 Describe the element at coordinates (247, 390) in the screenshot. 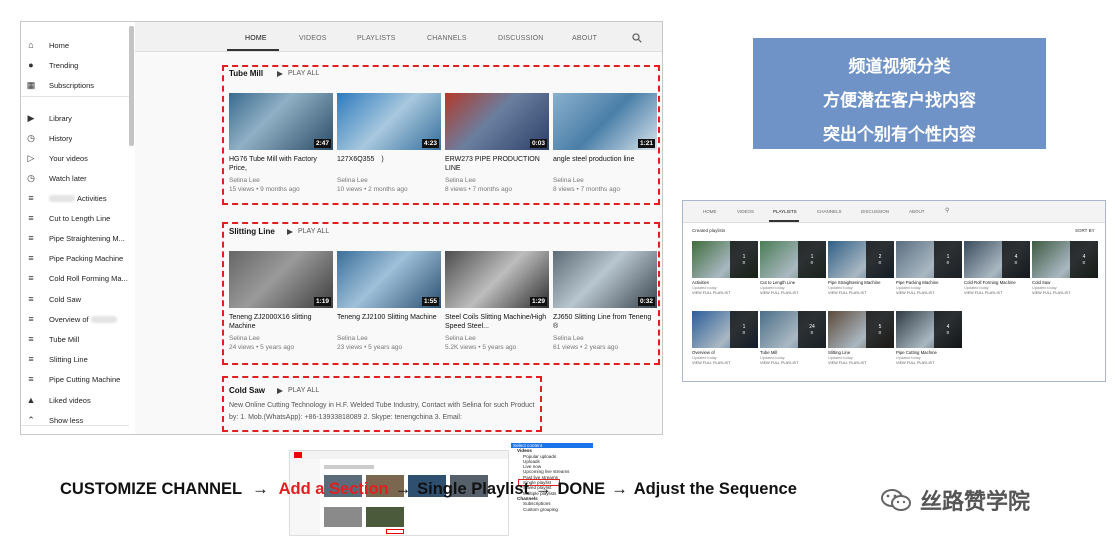

I see `section-title: Cold Saw` at that location.